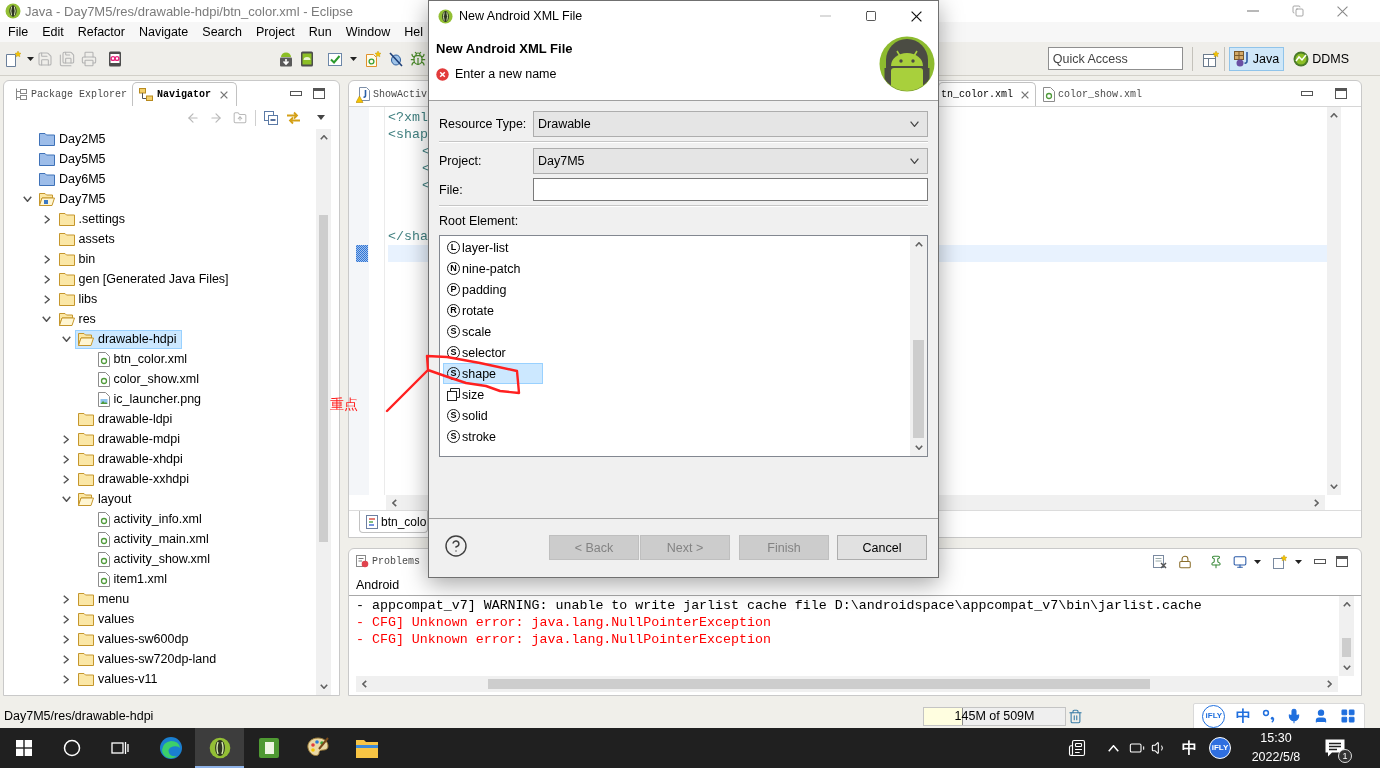  What do you see at coordinates (130, 439) in the screenshot?
I see `tree-item: drawable-mdpi` at bounding box center [130, 439].